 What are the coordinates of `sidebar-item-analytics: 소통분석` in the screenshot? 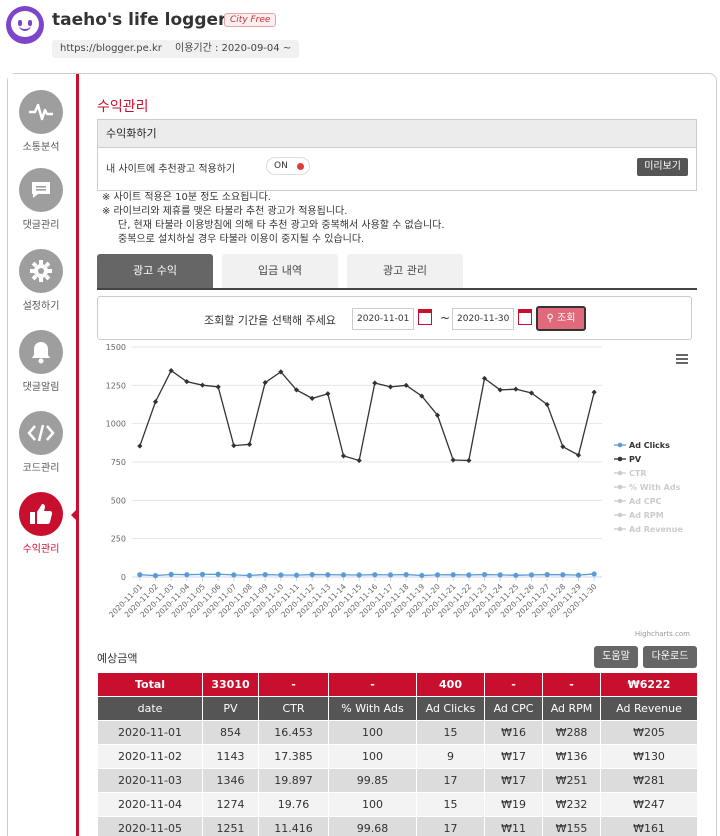 It's located at (41, 125).